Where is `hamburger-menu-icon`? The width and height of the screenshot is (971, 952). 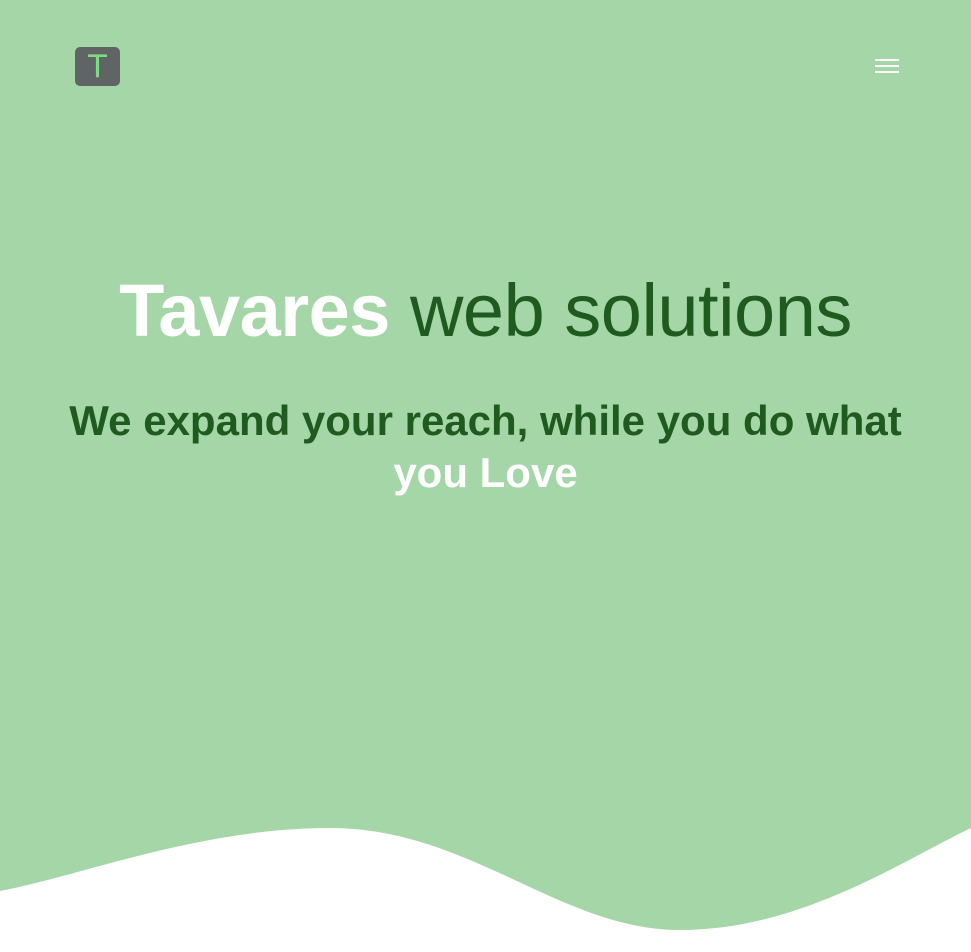
hamburger-menu-icon is located at coordinates (887, 66).